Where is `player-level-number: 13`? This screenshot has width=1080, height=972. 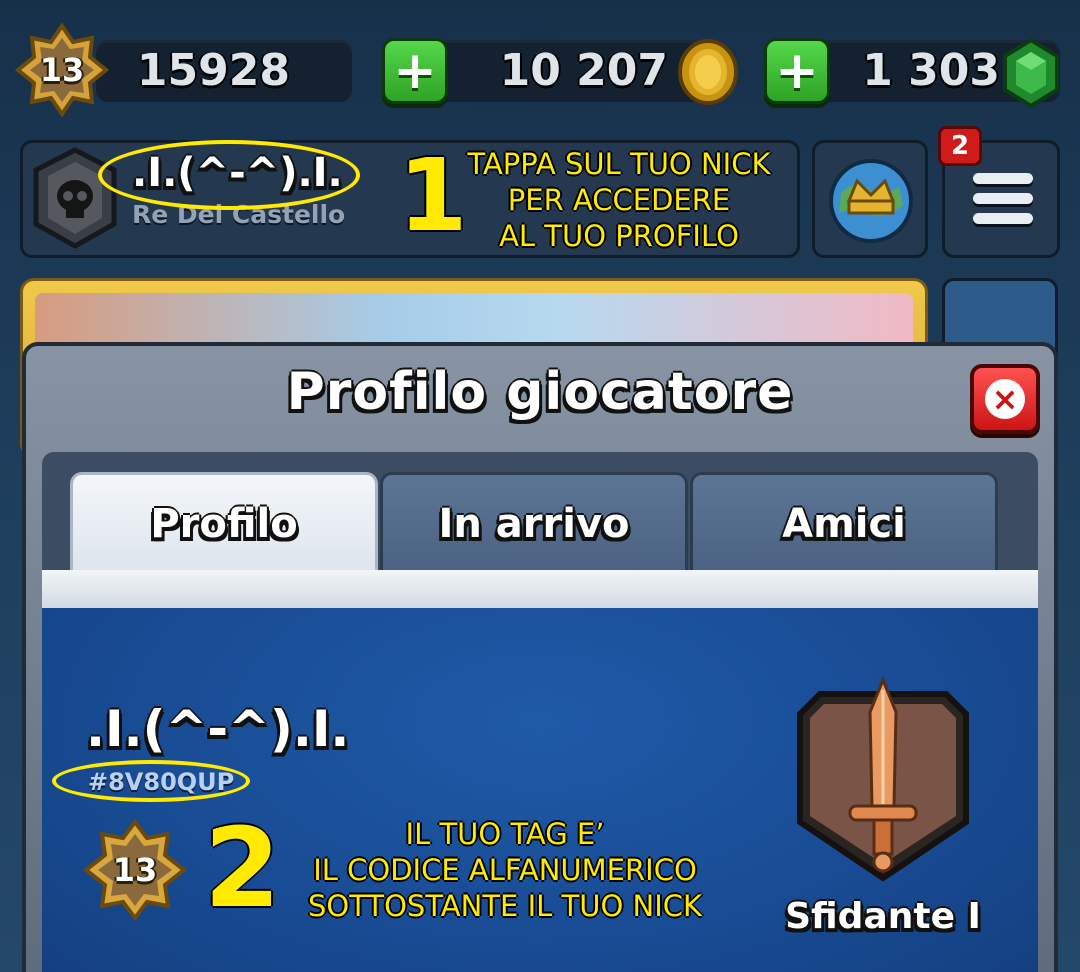 player-level-number: 13 is located at coordinates (135, 870).